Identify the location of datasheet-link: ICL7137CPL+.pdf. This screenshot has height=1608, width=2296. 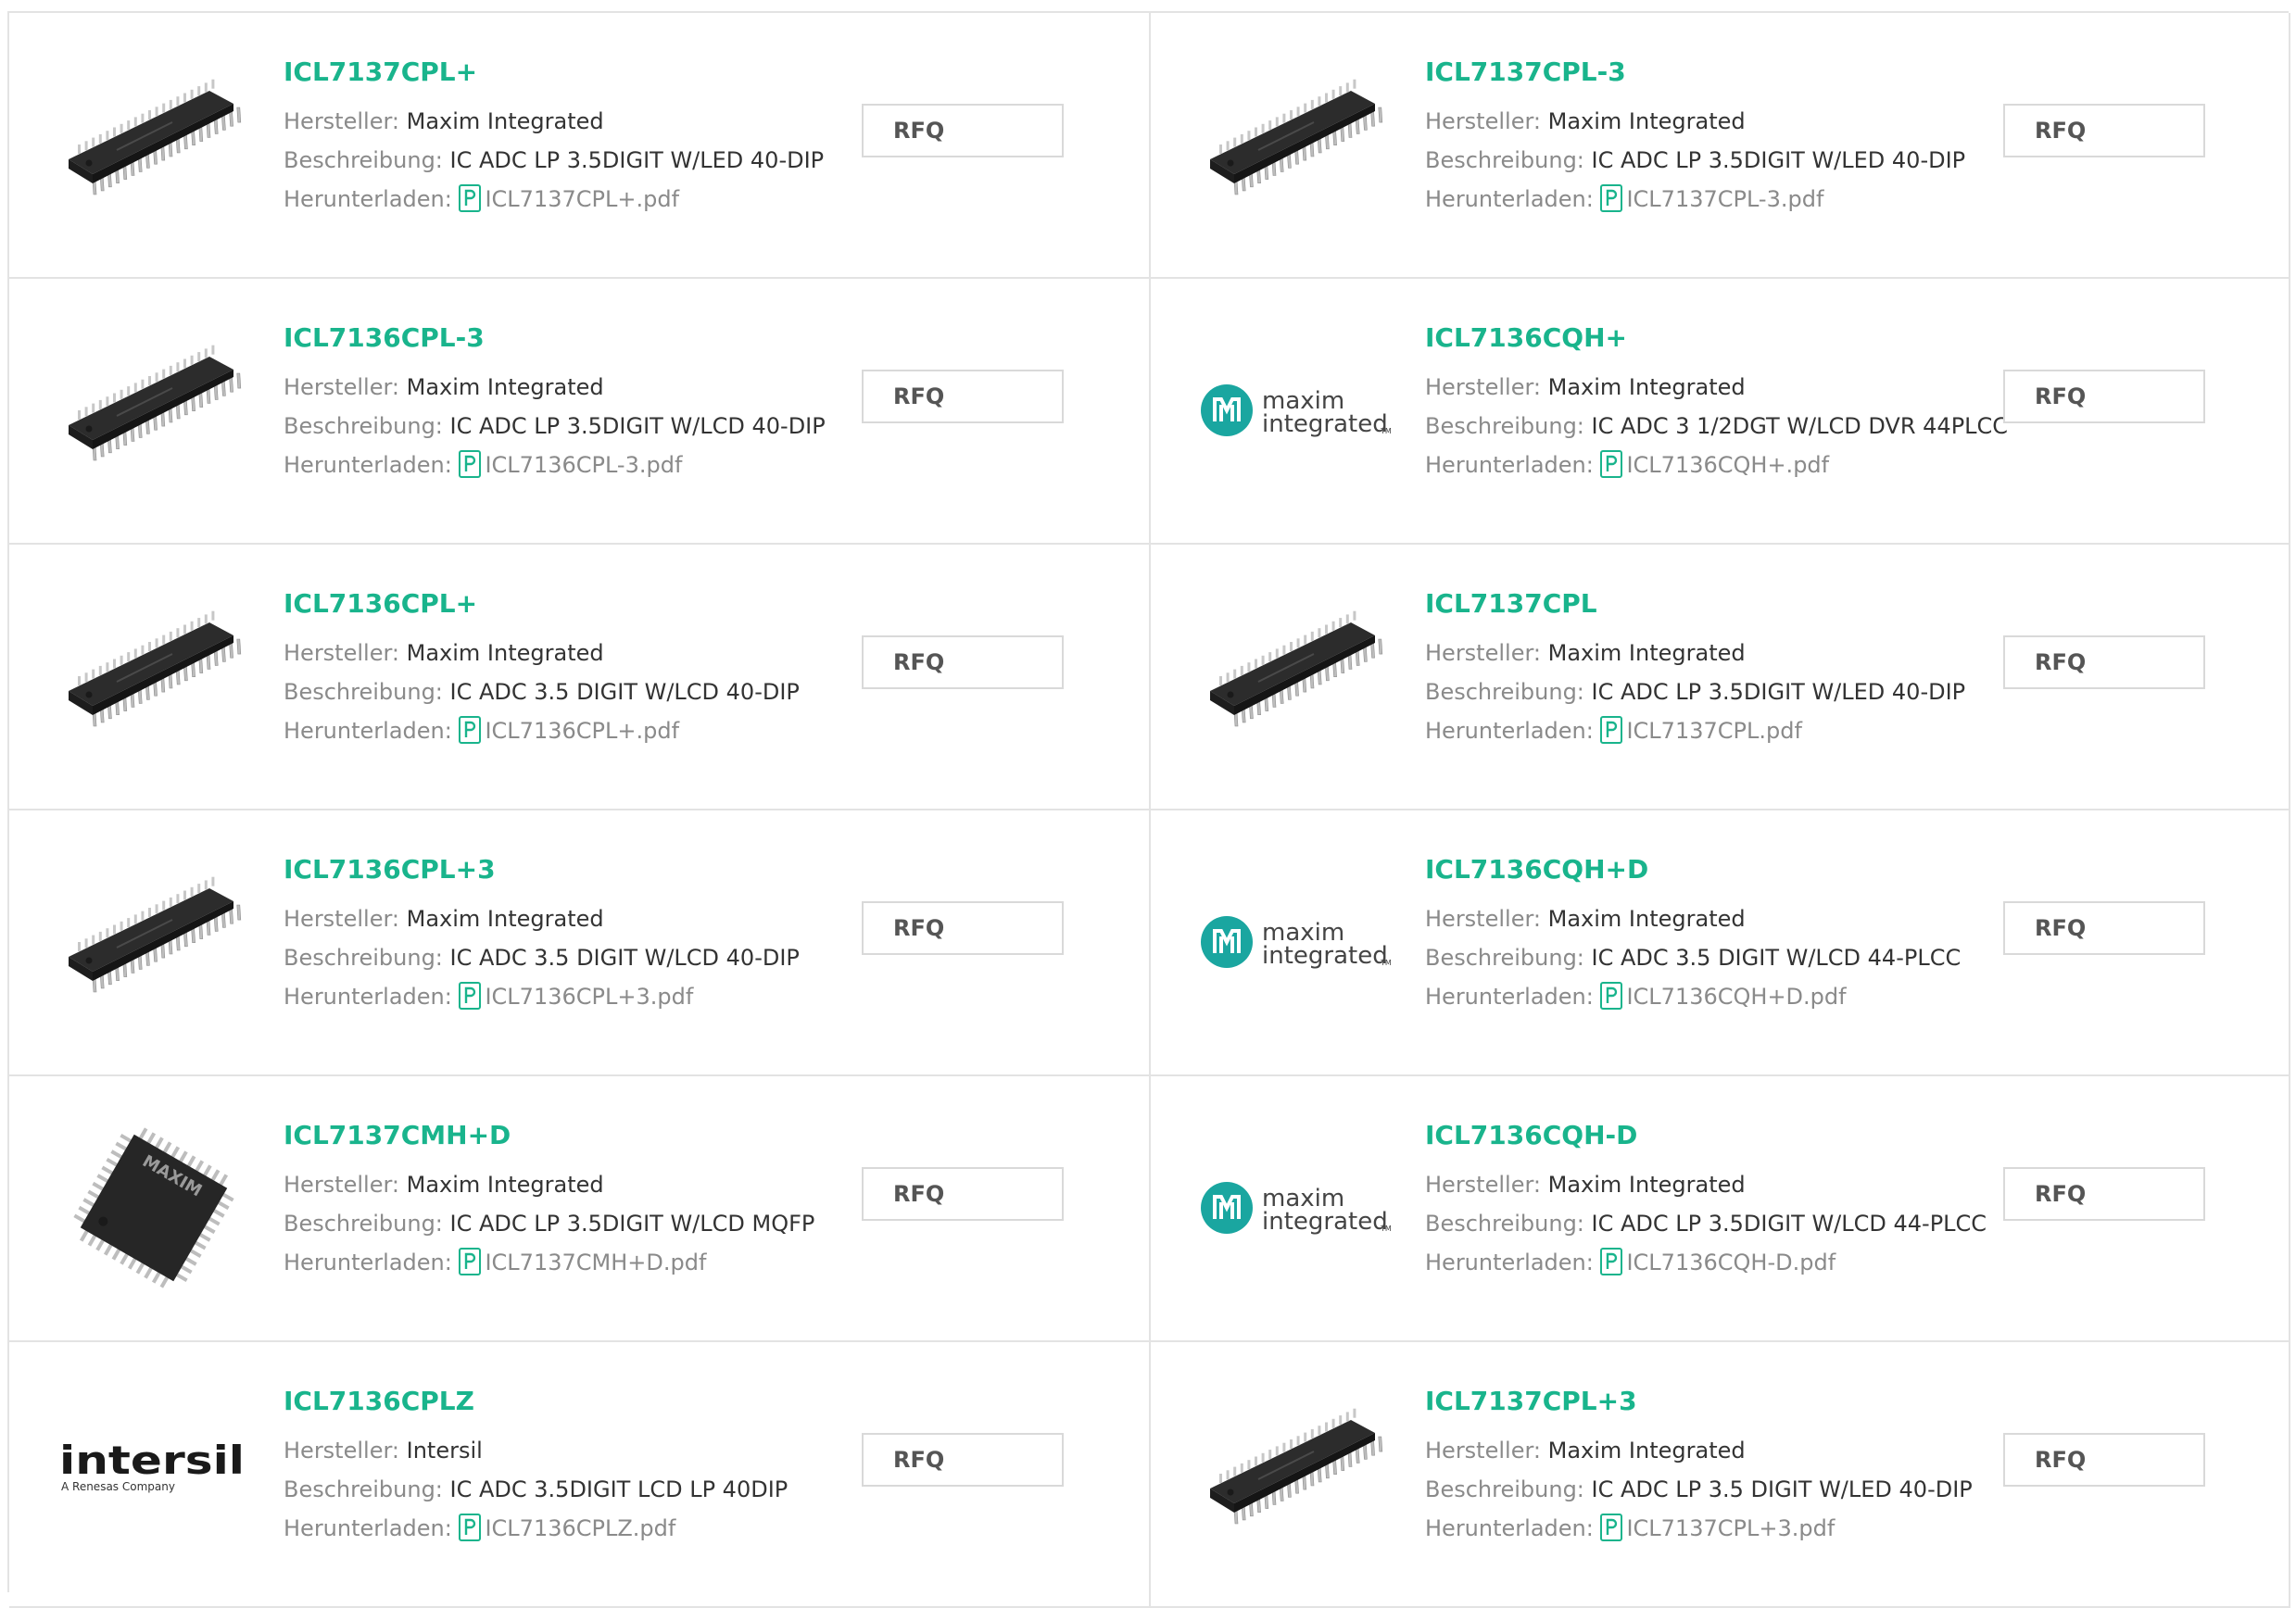
(569, 198).